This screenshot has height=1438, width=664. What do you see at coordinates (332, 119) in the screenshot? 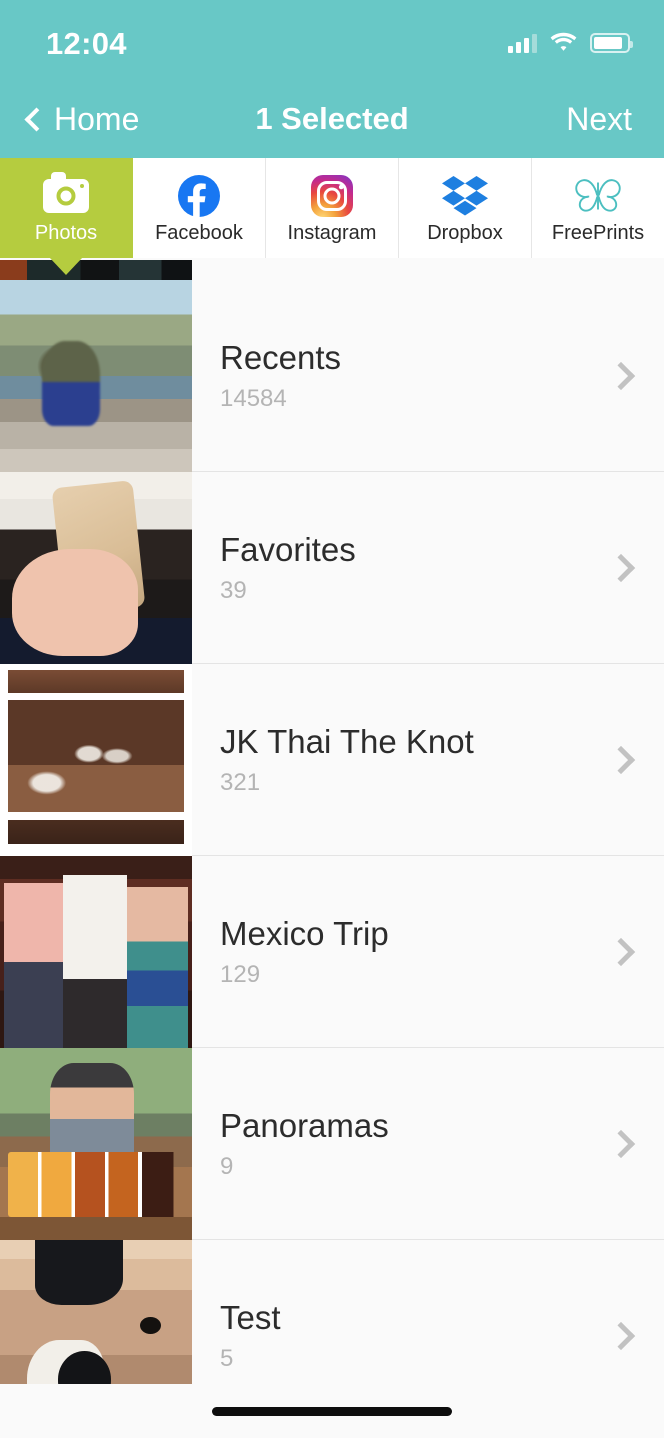
I see `navigation-bar: Home 1 Selected Next` at bounding box center [332, 119].